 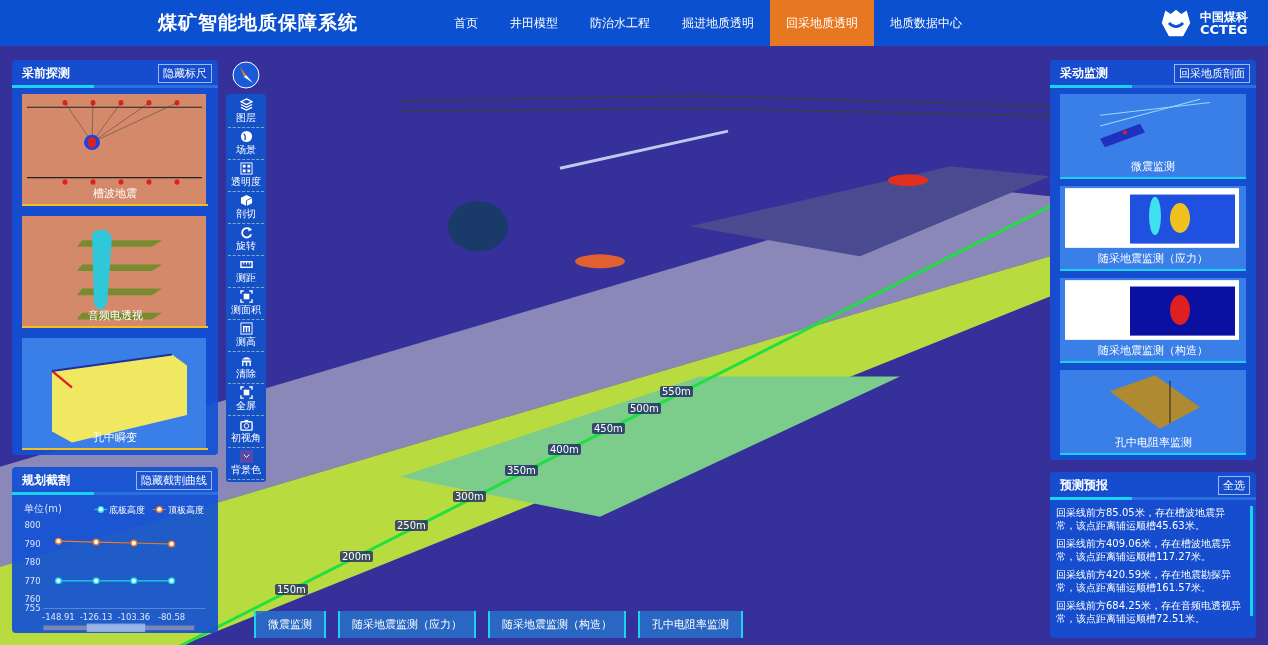 What do you see at coordinates (1153, 442) in the screenshot?
I see `card-caption: 孔中电阻率监测` at bounding box center [1153, 442].